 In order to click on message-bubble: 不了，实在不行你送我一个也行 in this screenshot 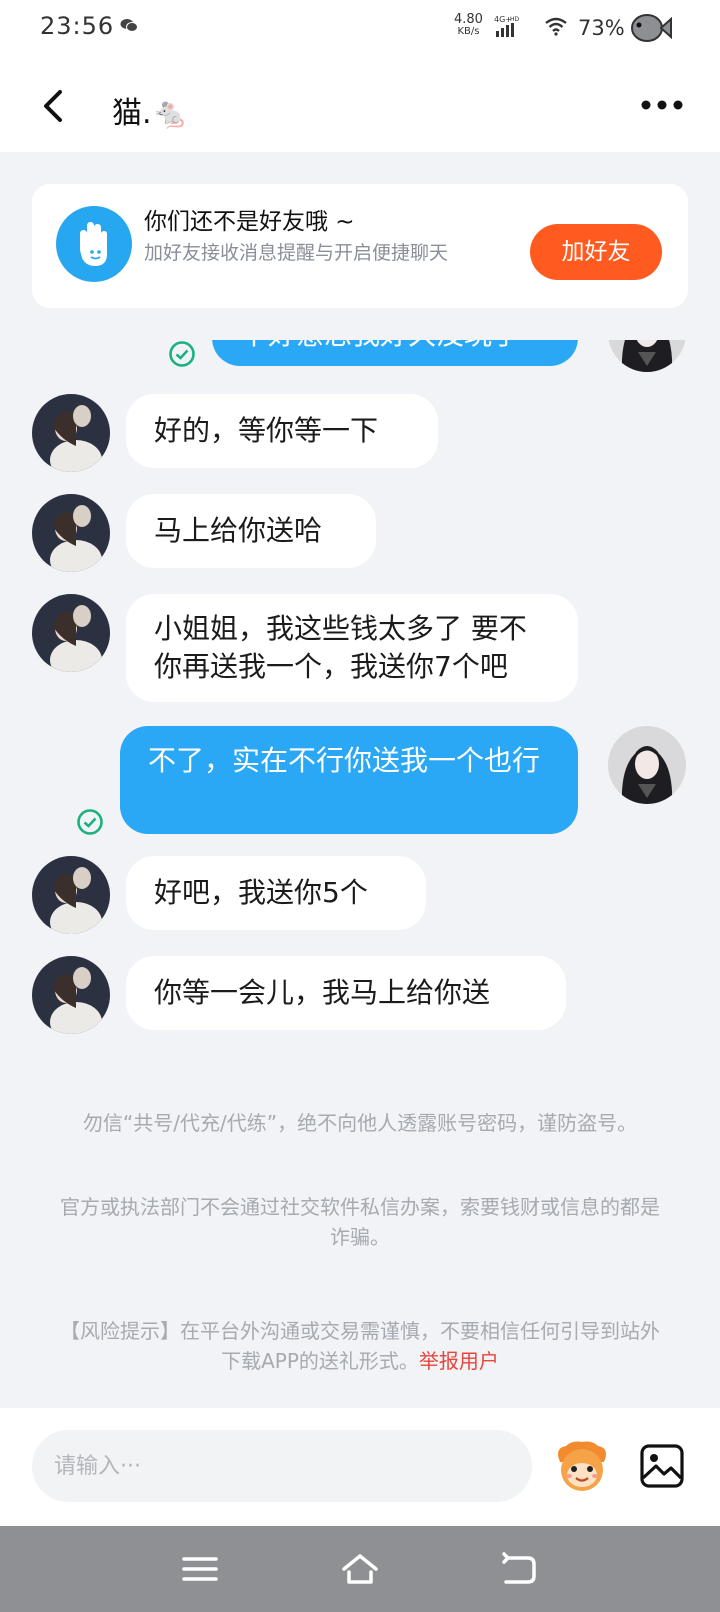, I will do `click(349, 780)`.